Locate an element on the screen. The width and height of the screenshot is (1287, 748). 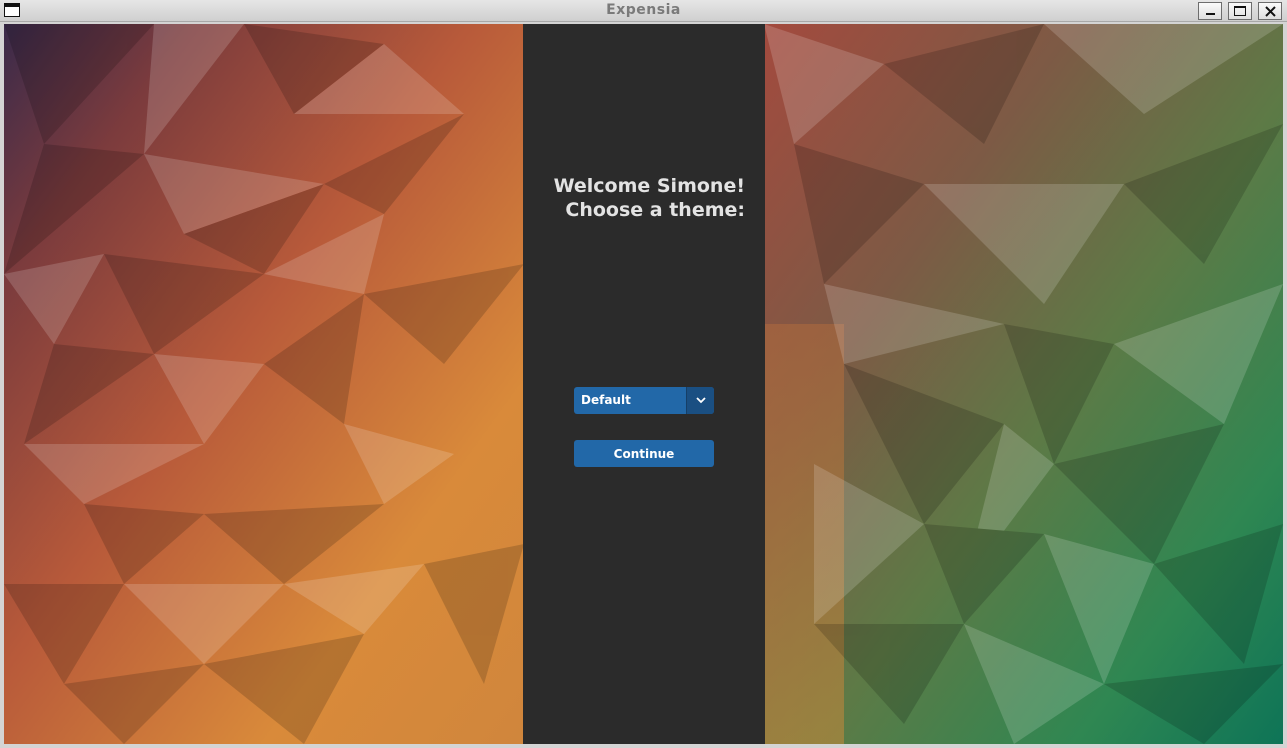
close-icon is located at coordinates (1270, 11).